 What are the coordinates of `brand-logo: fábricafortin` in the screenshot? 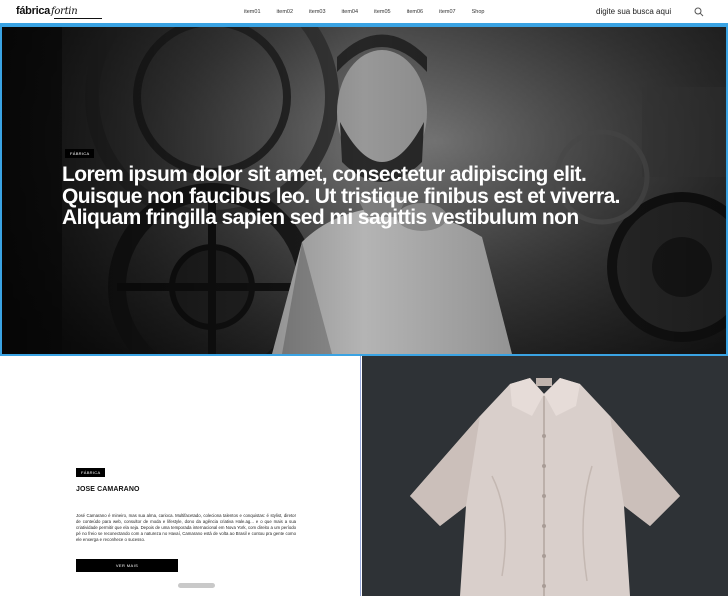 It's located at (59, 12).